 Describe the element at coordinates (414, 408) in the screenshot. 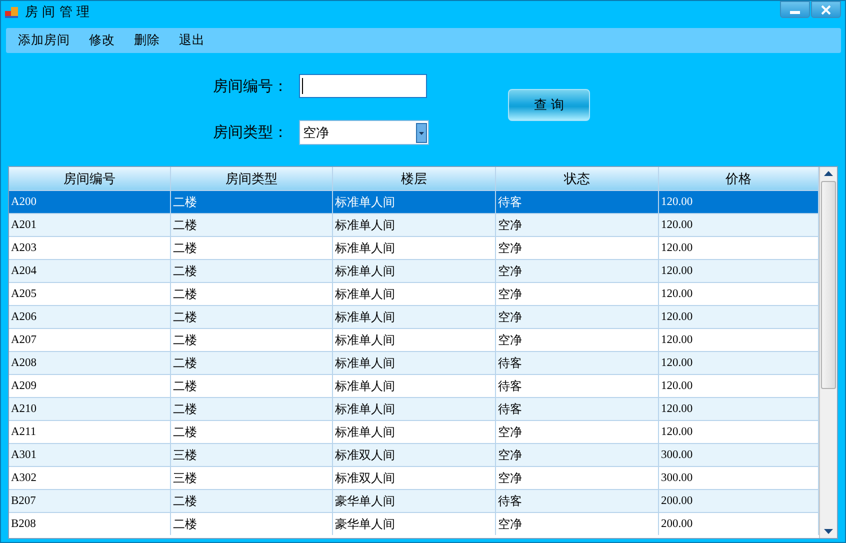

I see `table-row: A210 二楼 标准单人间 待客 120.00` at that location.